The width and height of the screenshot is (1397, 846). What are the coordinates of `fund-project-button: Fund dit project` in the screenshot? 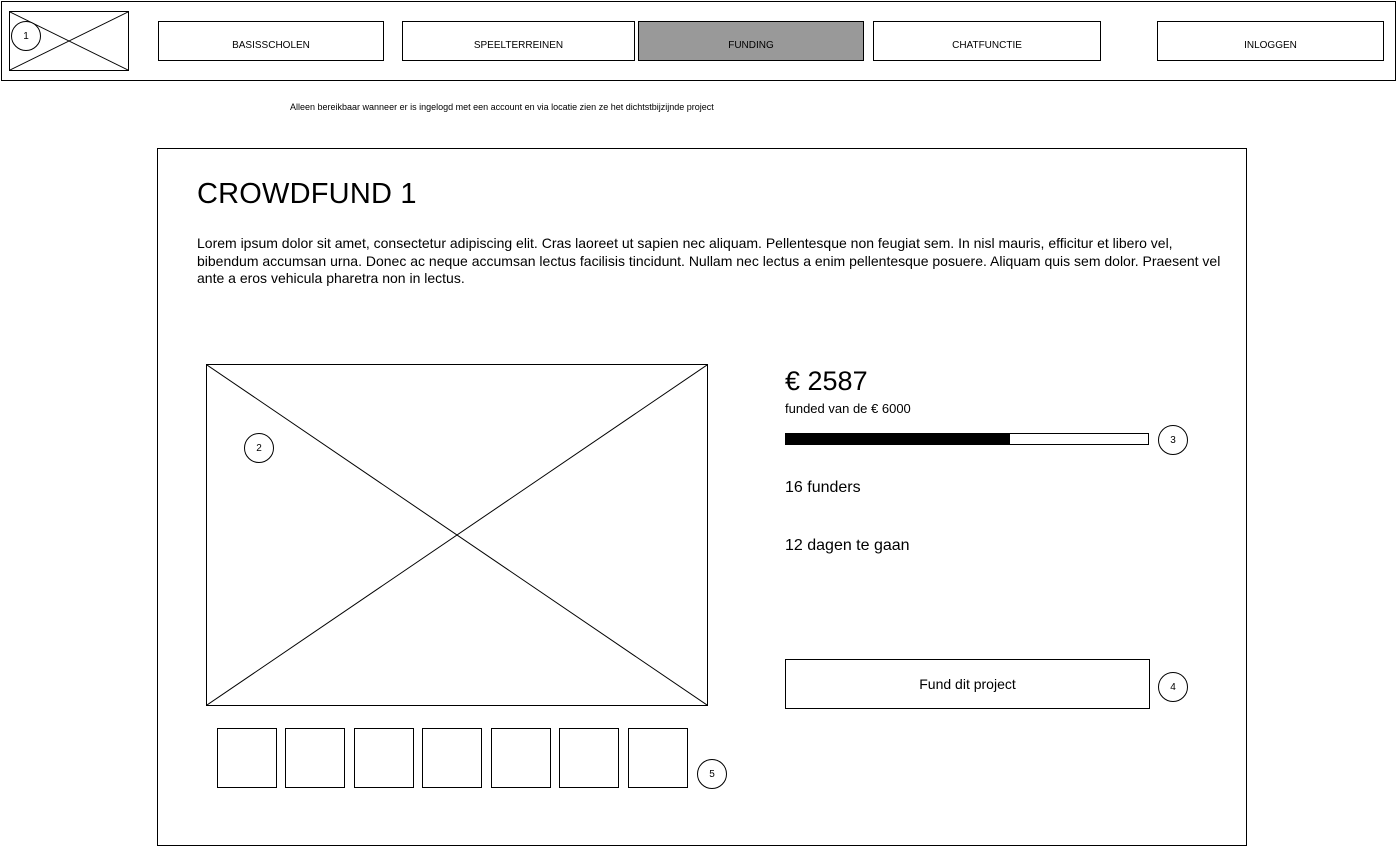 It's located at (967, 684).